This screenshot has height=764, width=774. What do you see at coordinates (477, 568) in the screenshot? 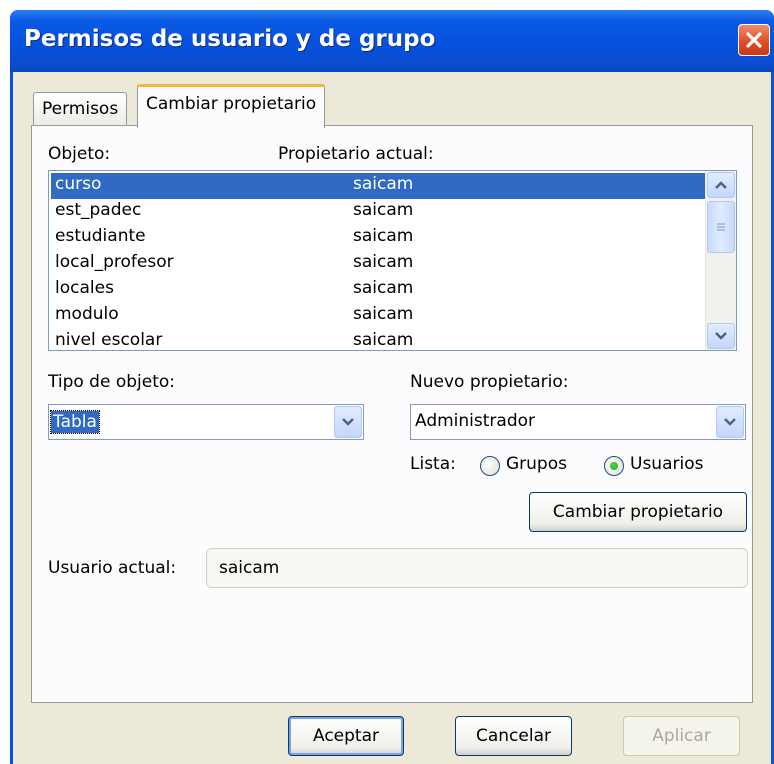
I see `usuario-actual-field: saicam` at bounding box center [477, 568].